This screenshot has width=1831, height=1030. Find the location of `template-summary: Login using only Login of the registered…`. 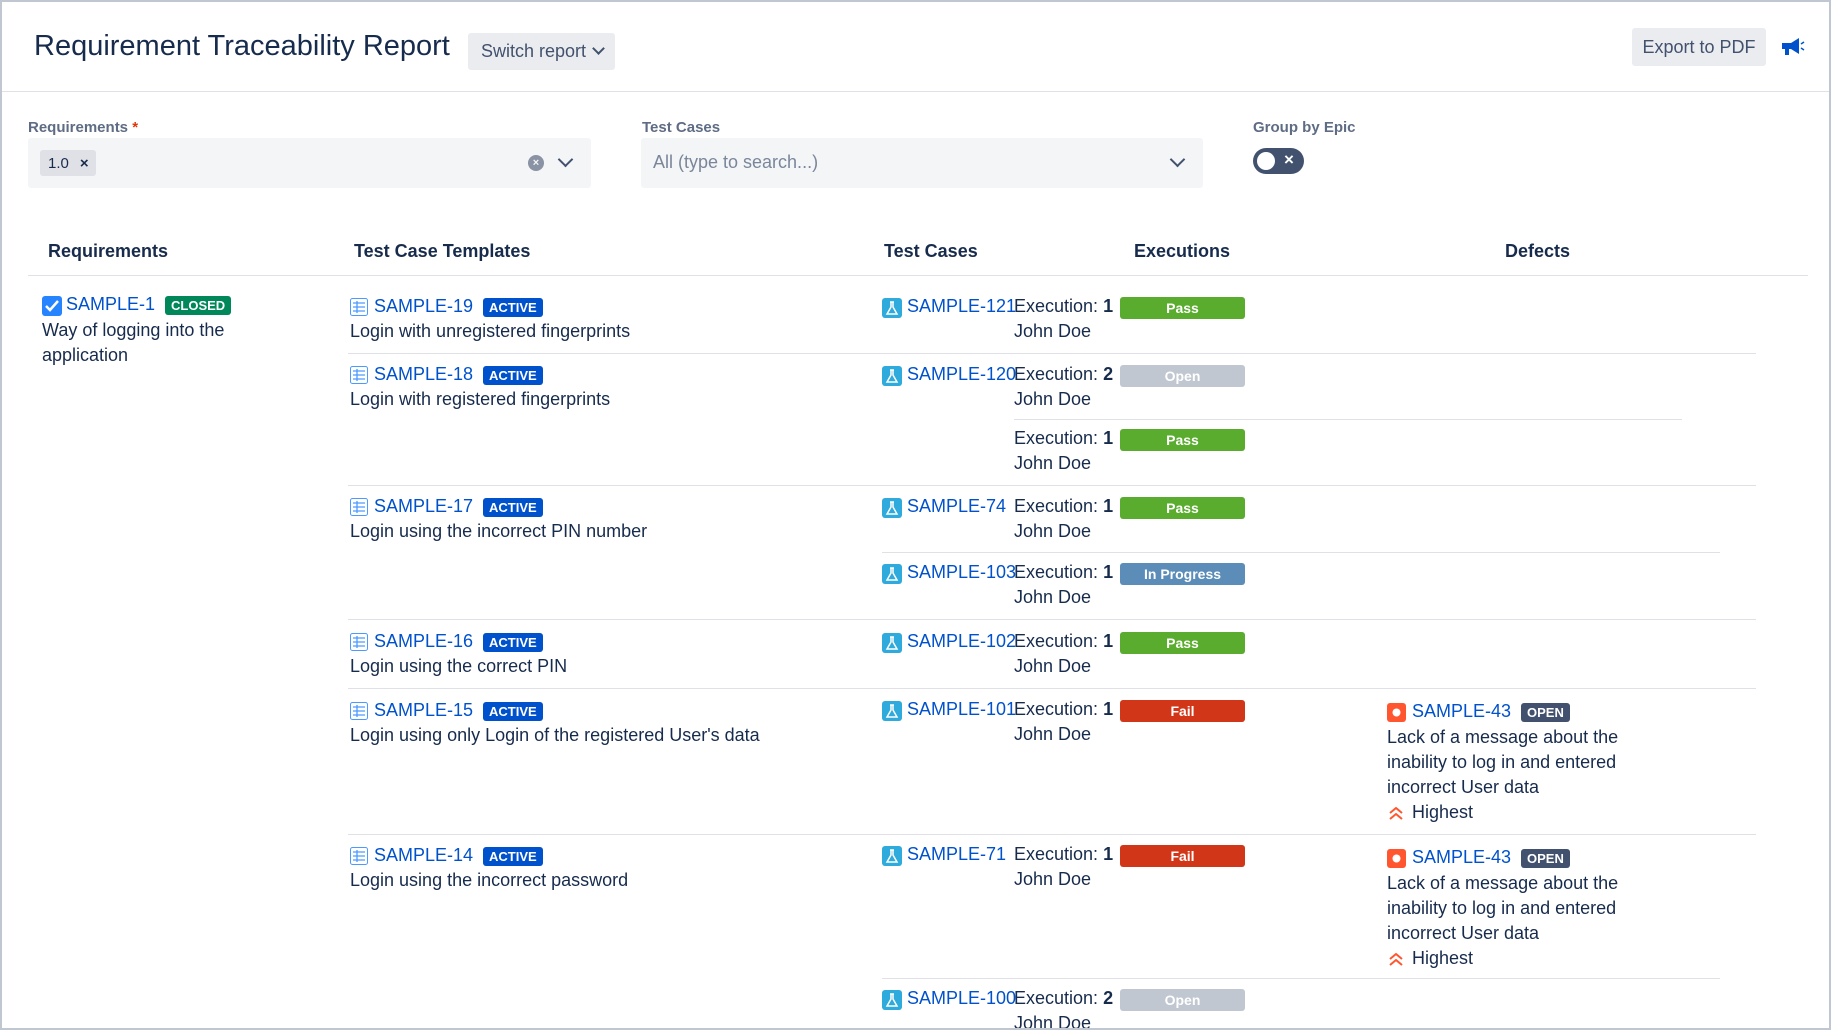

template-summary: Login using only Login of the registered… is located at coordinates (555, 735).